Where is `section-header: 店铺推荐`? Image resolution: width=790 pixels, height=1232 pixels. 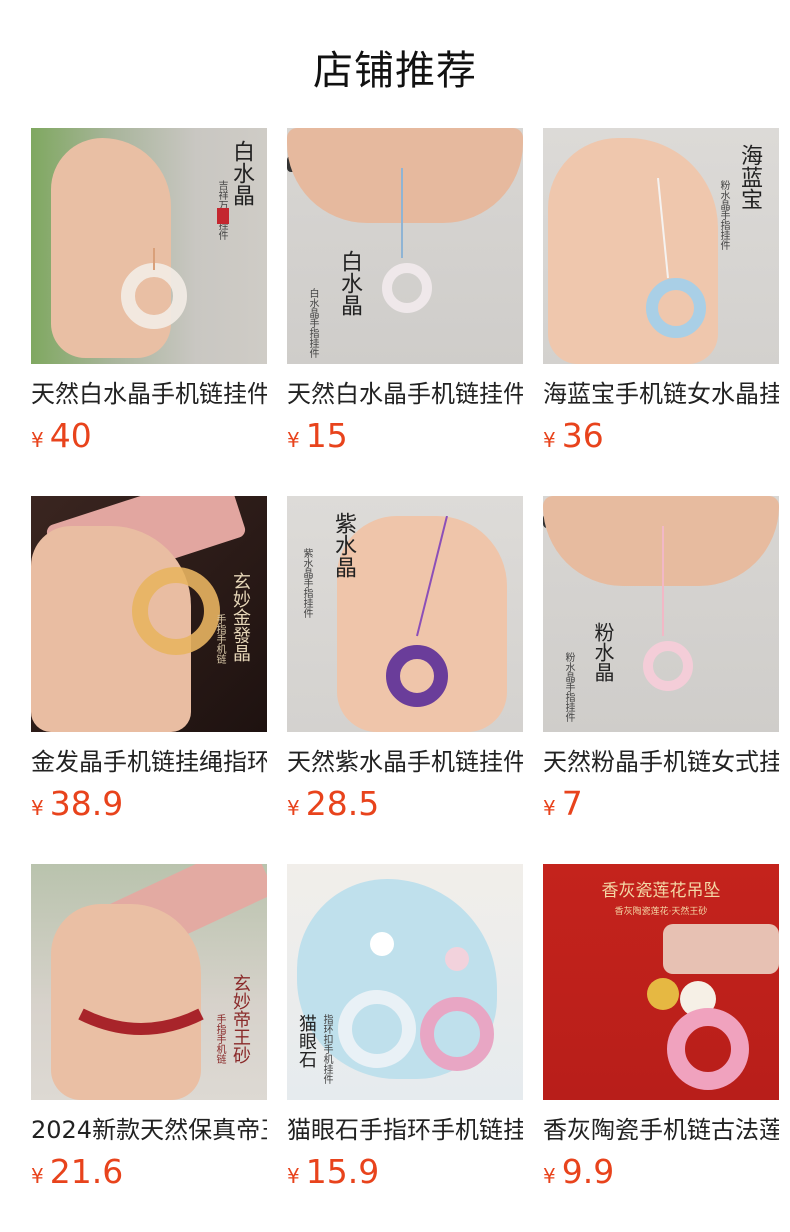
section-header: 店铺推荐 is located at coordinates (395, 64).